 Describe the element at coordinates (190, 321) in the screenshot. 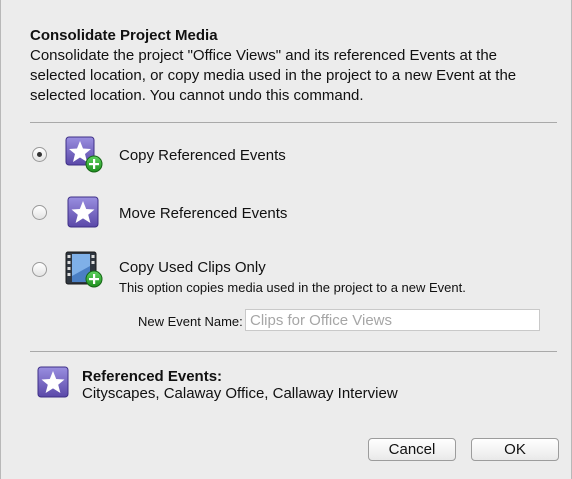

I see `new-event-name-label: New Event Name:` at that location.